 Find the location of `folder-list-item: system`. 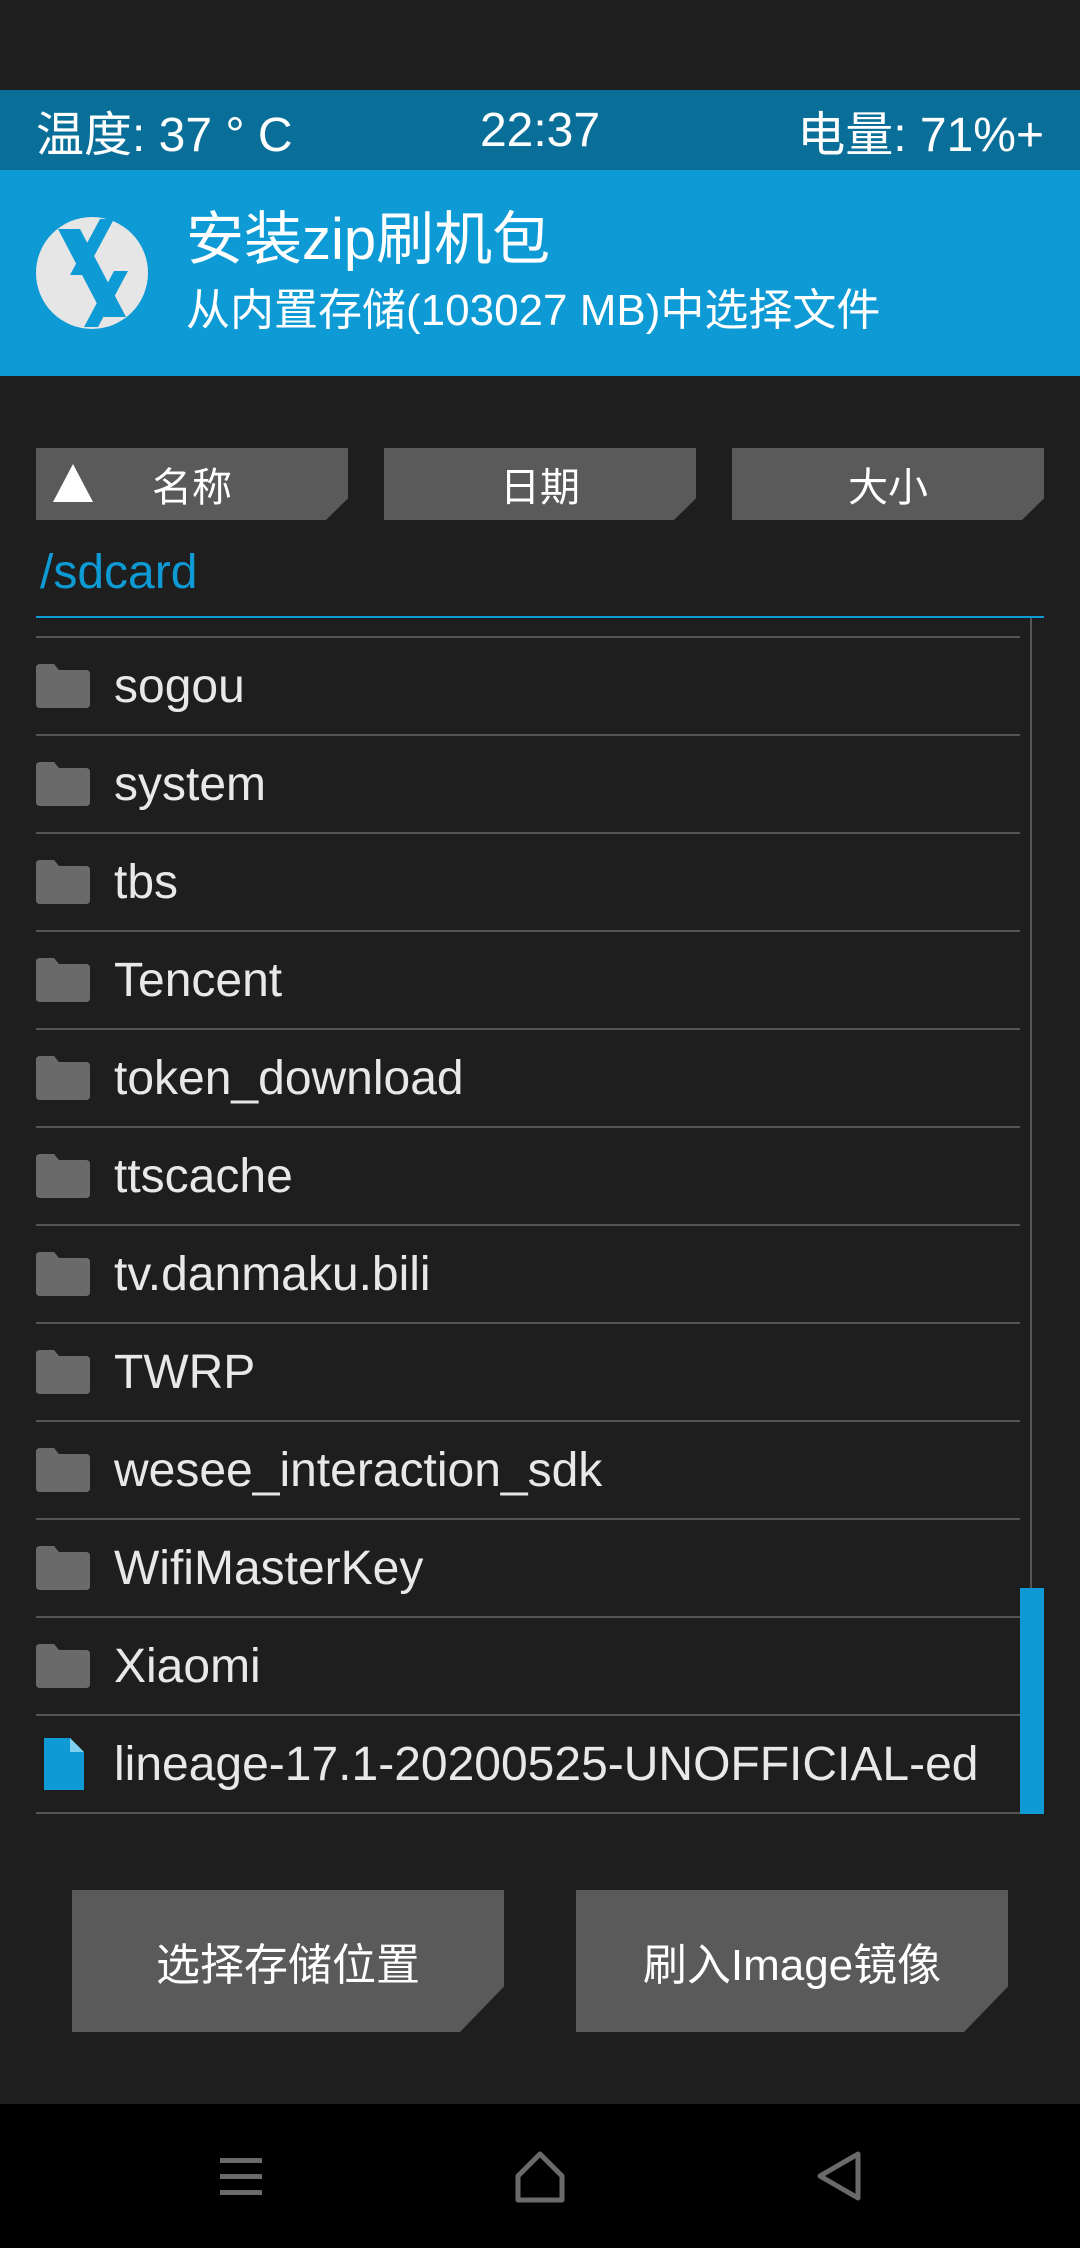

folder-list-item: system is located at coordinates (528, 785).